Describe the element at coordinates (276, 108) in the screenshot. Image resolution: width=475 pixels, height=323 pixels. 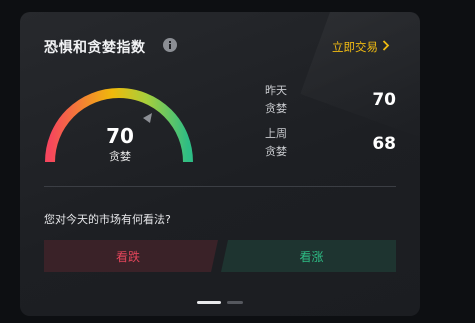
I see `stat-yesterday-sentiment: 贪婪` at that location.